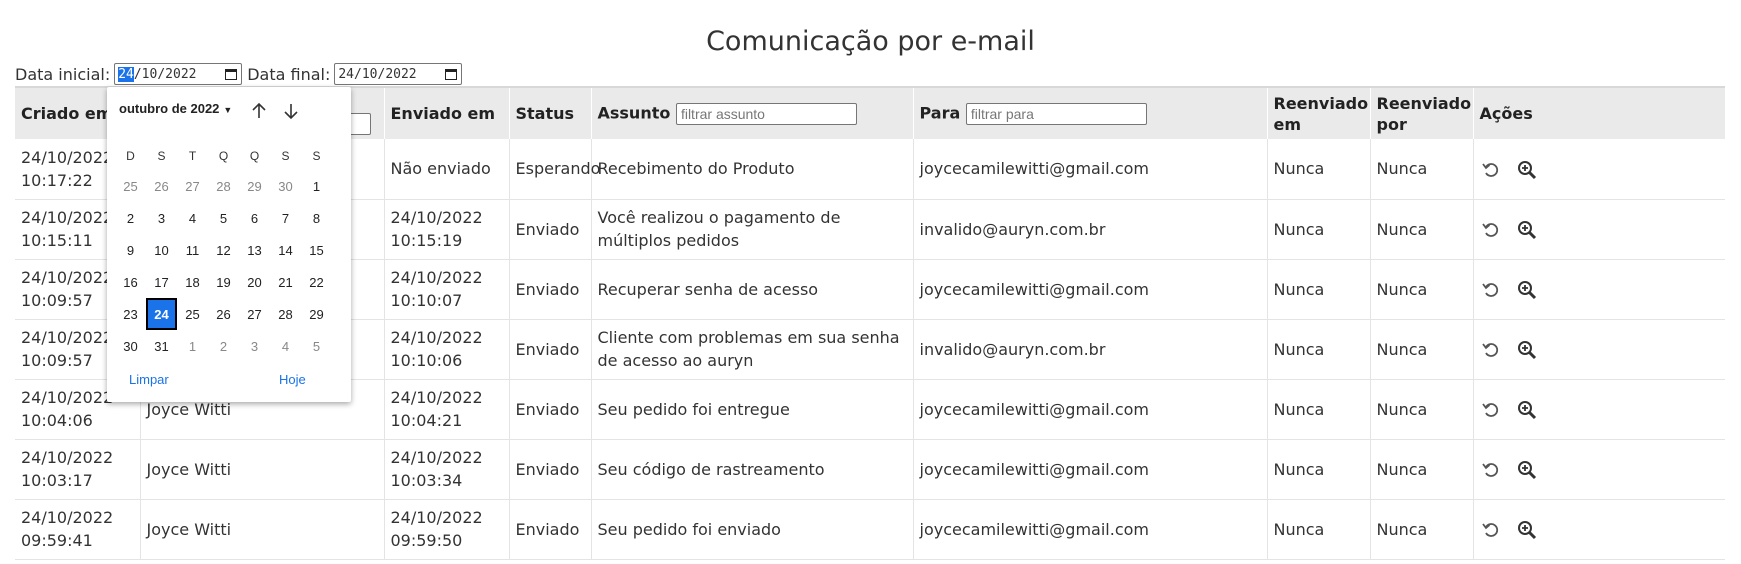  What do you see at coordinates (254, 218) in the screenshot?
I see `calendar-day: 6` at bounding box center [254, 218].